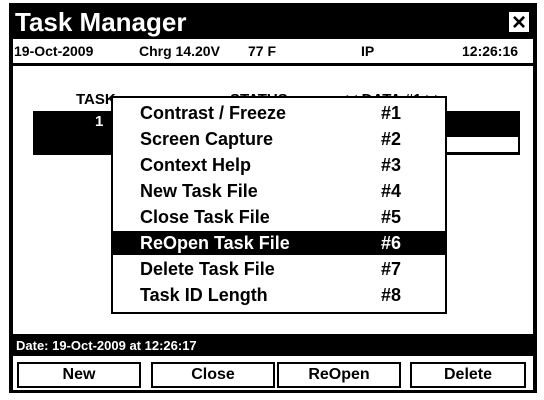  What do you see at coordinates (391, 139) in the screenshot?
I see `menu-item-number: #2` at bounding box center [391, 139].